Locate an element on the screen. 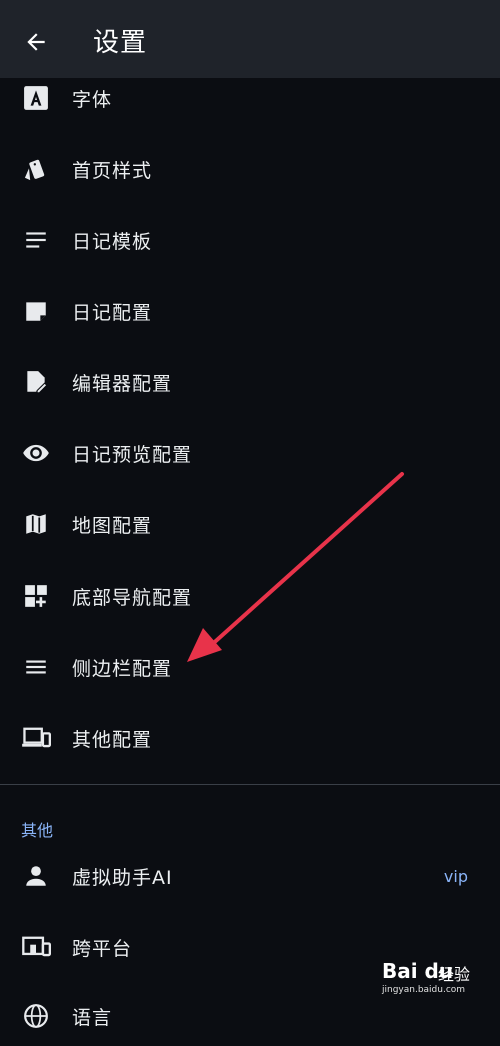 Image resolution: width=500 pixels, height=1046 pixels. app-bar: 设置 is located at coordinates (250, 39).